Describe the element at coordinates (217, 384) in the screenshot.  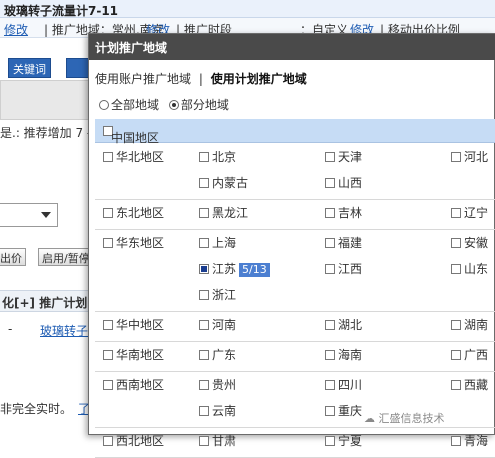
I see `province-item: 贵州` at that location.